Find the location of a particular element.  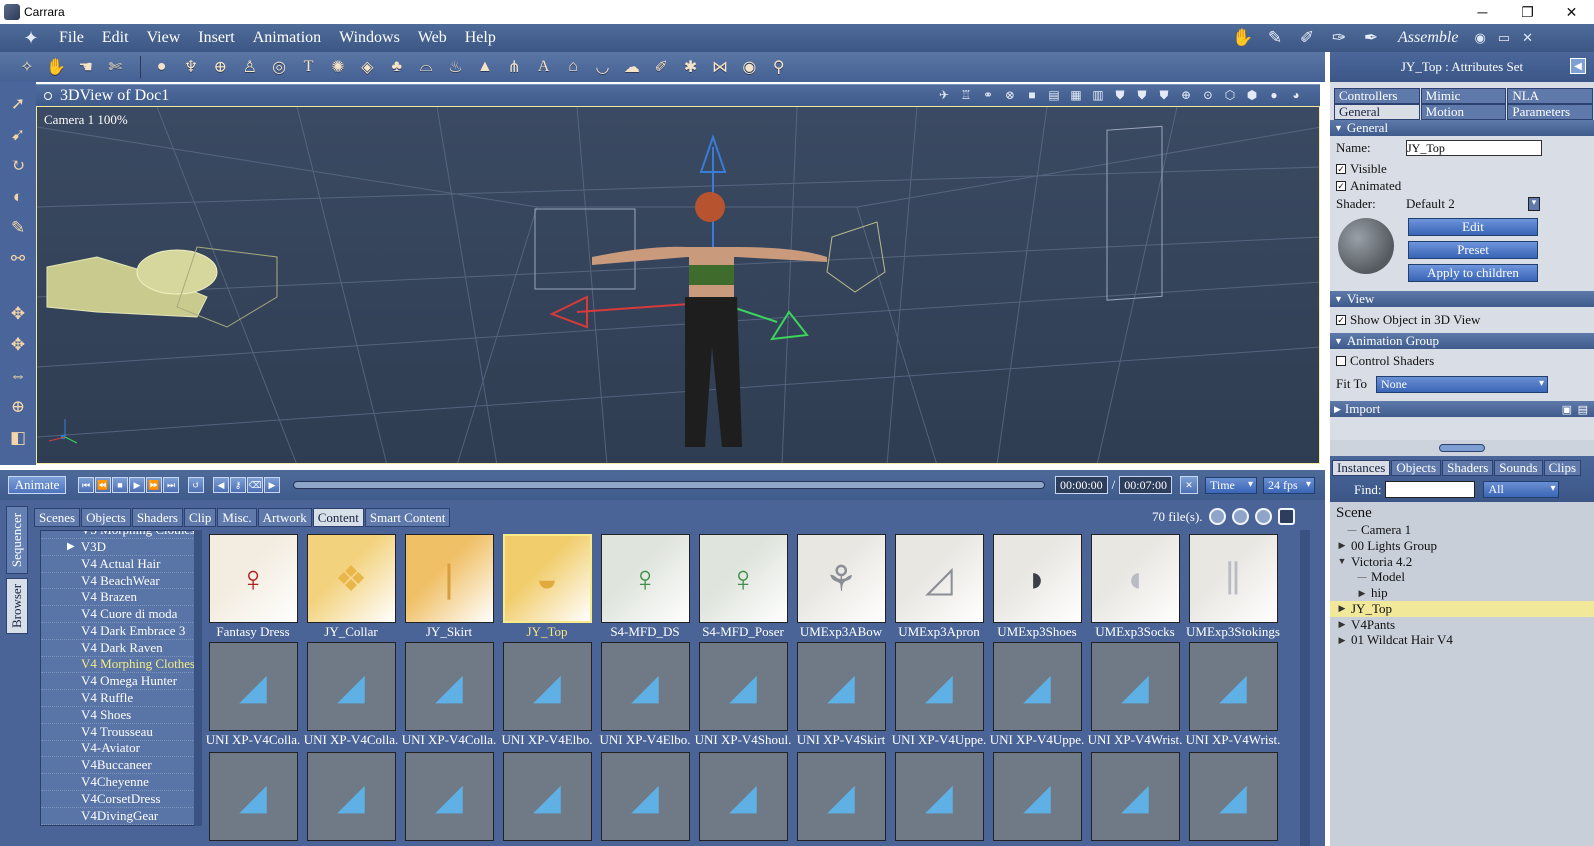

key-icon: ⚷ is located at coordinates (238, 485).